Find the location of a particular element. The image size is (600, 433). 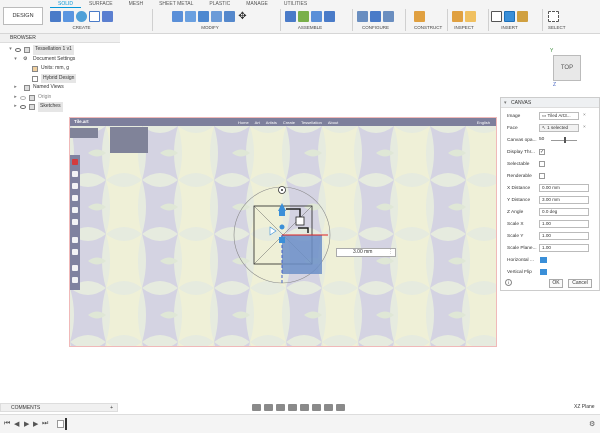

opacity-value: 50 is located at coordinates (541, 139).